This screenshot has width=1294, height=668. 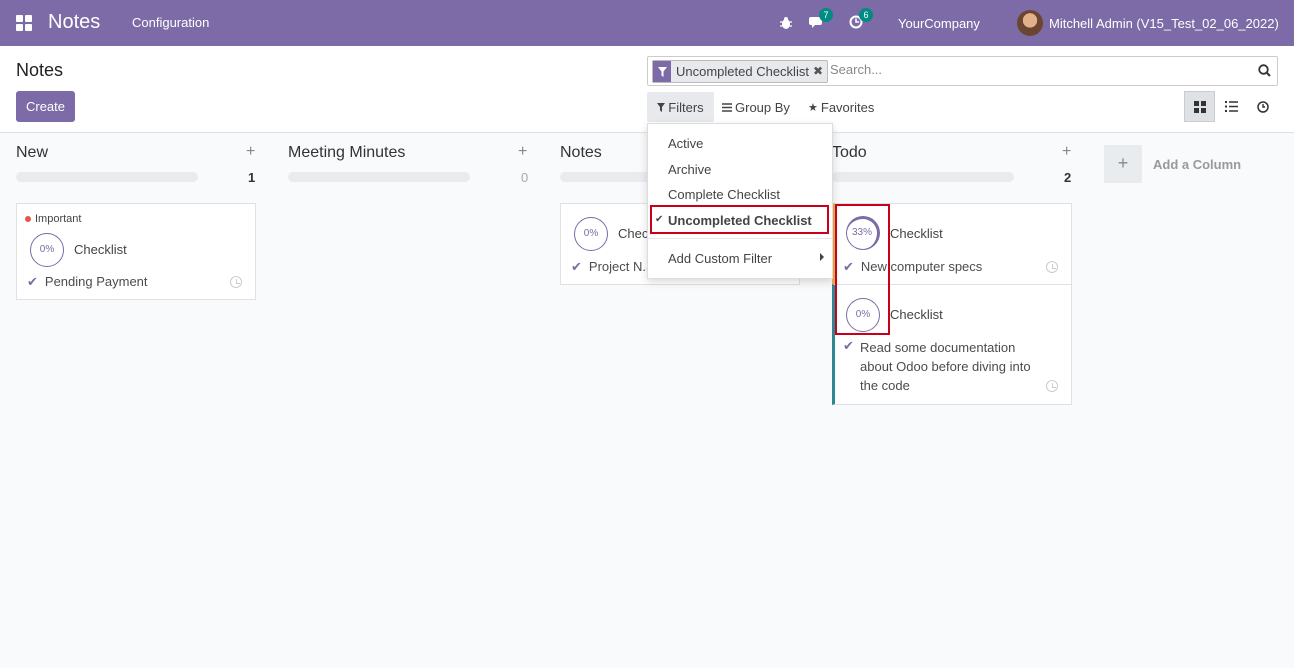 I want to click on apps-menu-icon, so click(x=24, y=23).